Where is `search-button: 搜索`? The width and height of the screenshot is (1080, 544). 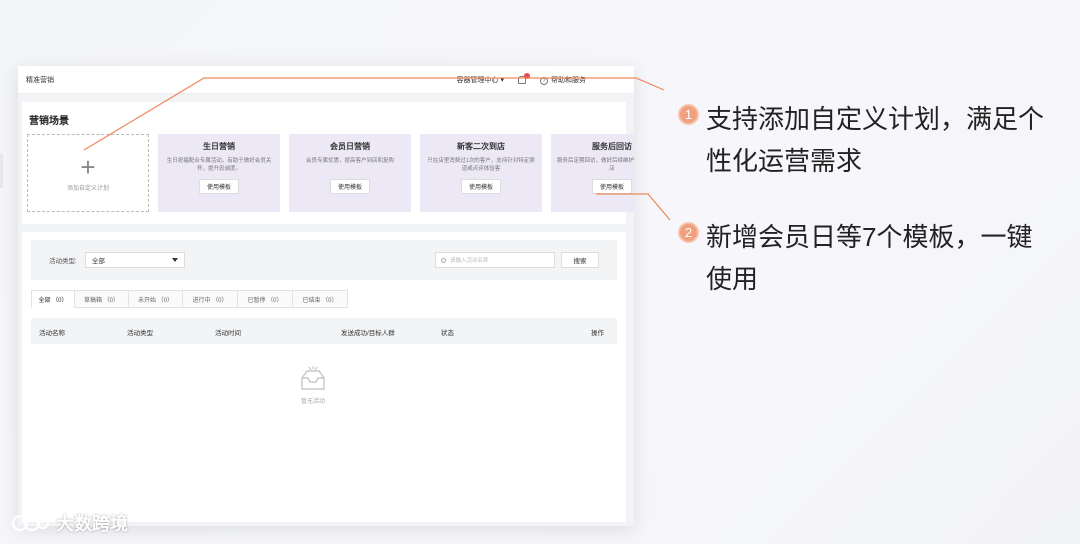
search-button: 搜索 is located at coordinates (580, 260).